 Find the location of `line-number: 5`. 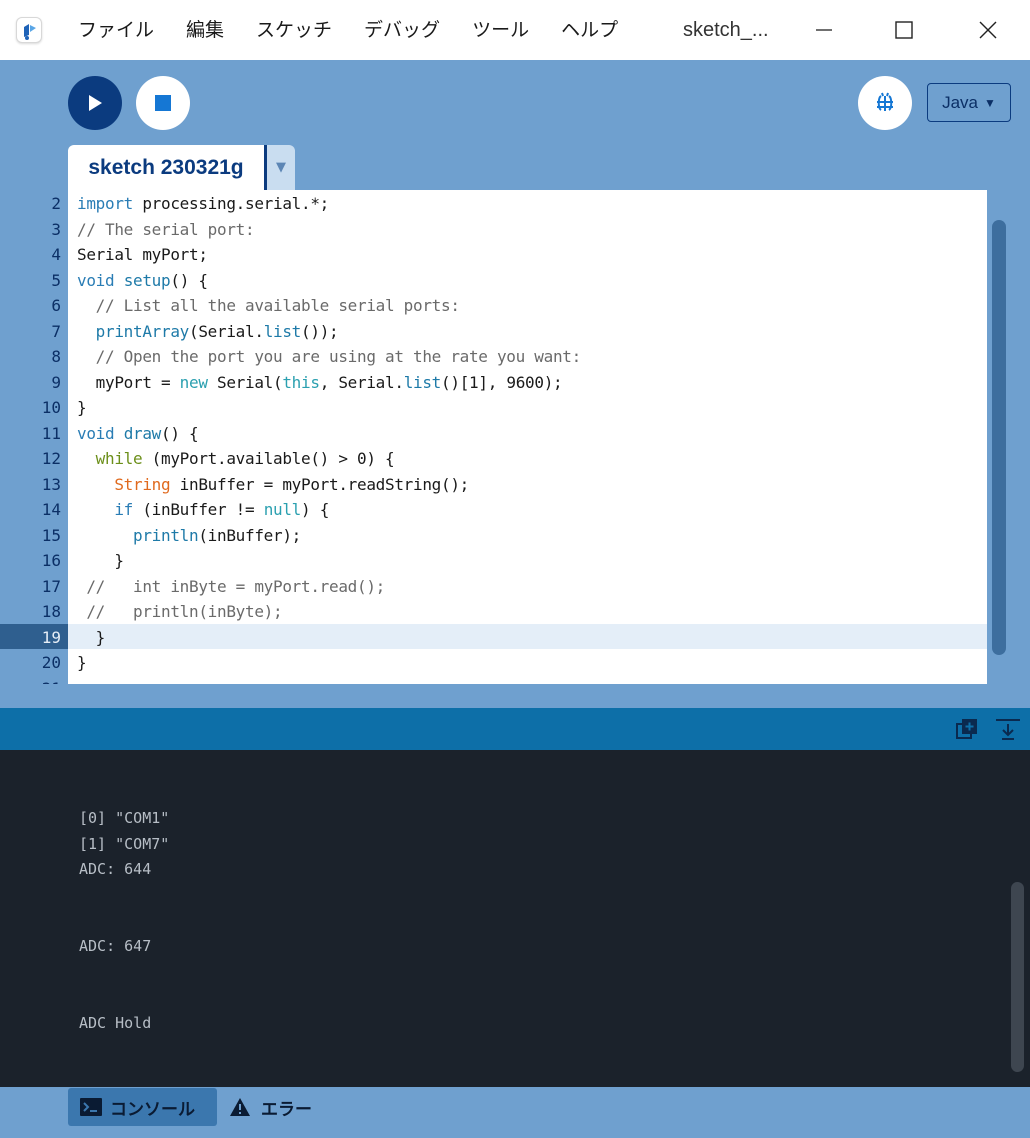

line-number: 5 is located at coordinates (56, 280).